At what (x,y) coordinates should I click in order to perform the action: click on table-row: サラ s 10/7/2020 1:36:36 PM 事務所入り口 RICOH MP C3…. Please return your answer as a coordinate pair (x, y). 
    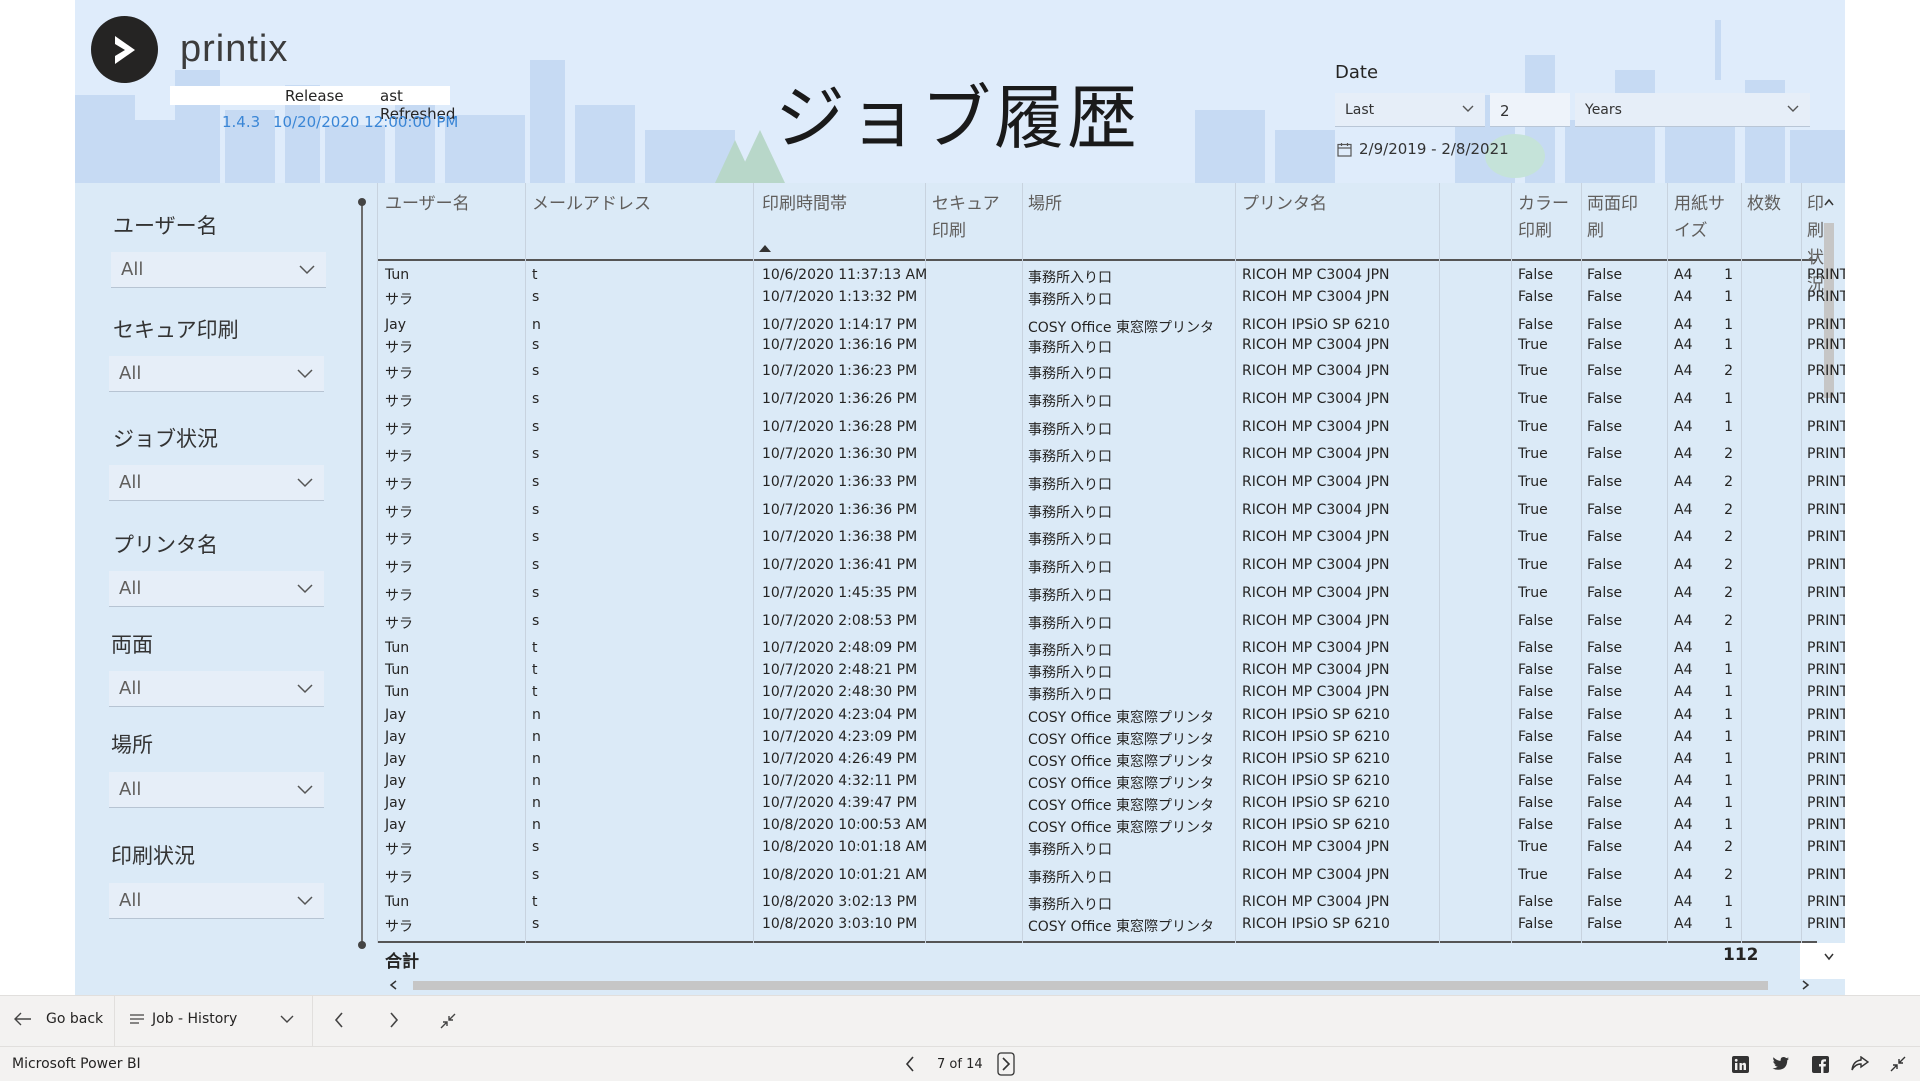
    Looking at the image, I should click on (1111, 512).